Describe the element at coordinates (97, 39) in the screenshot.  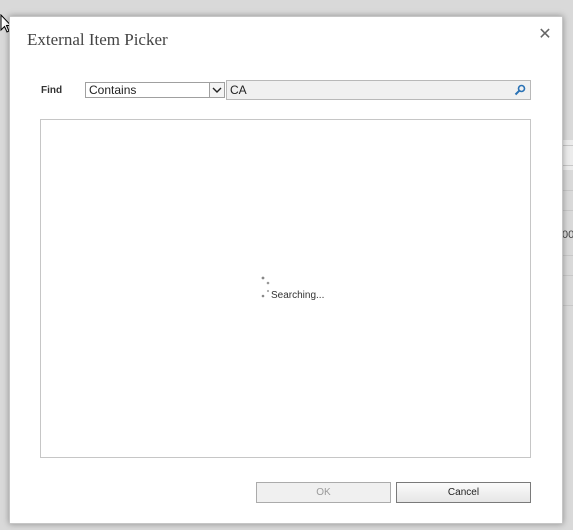
I see `dialog-title: External Item Picker` at that location.